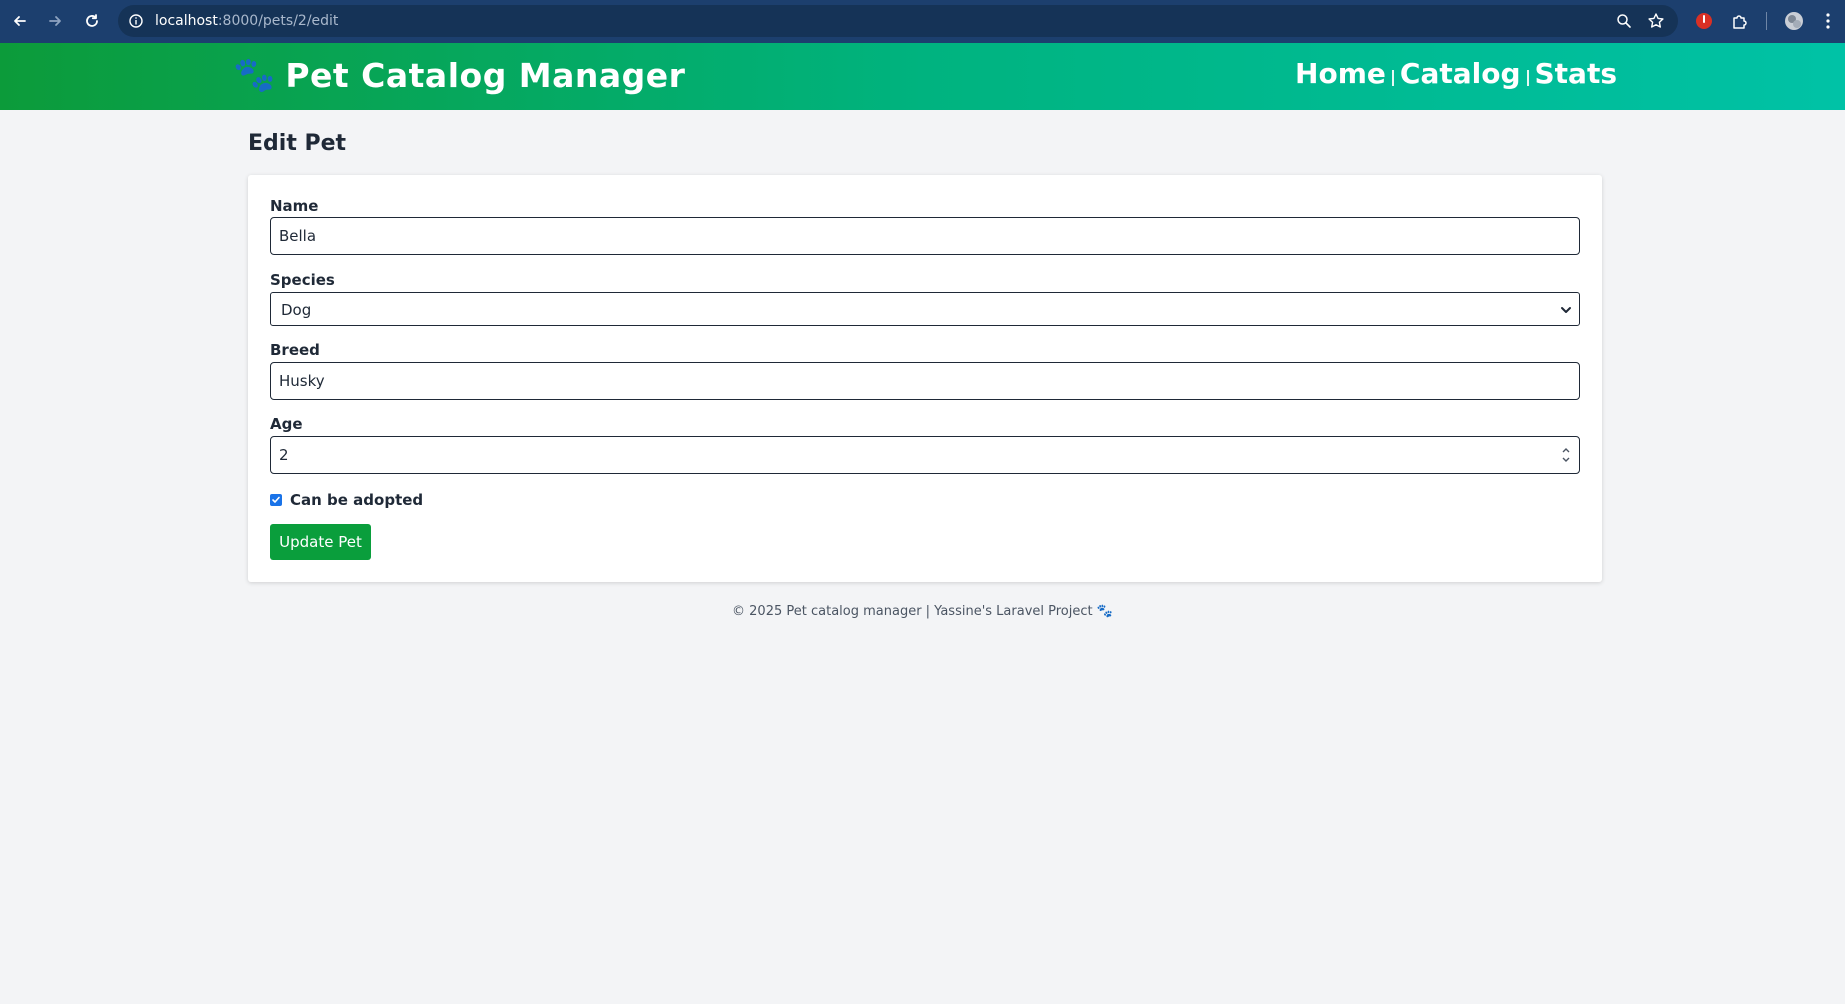  What do you see at coordinates (286, 424) in the screenshot?
I see `age-label: Age` at bounding box center [286, 424].